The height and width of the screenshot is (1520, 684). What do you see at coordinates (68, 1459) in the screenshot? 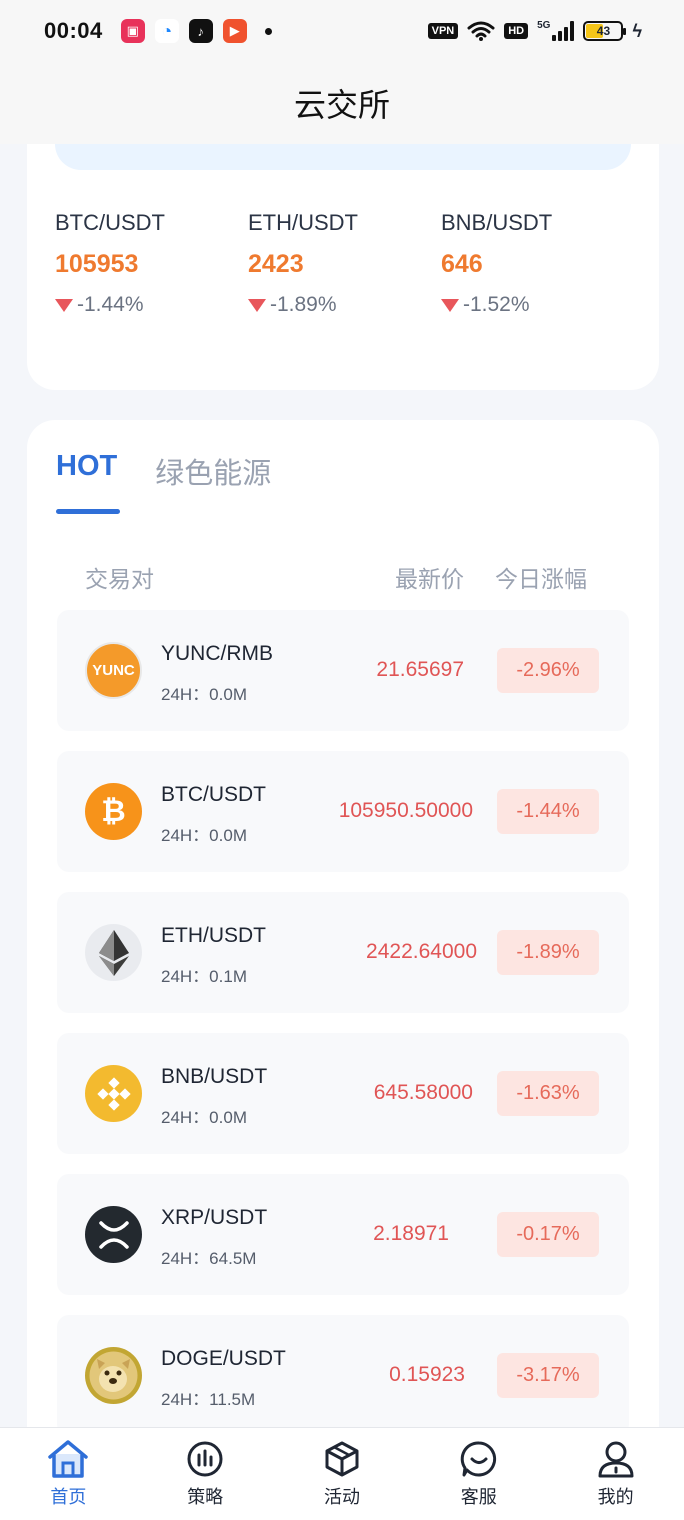
I see `home-icon` at bounding box center [68, 1459].